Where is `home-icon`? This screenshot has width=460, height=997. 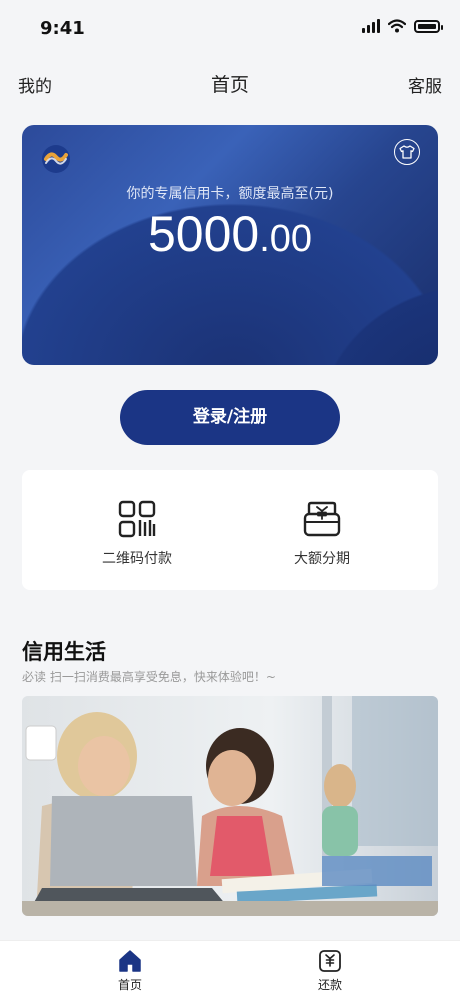 home-icon is located at coordinates (130, 961).